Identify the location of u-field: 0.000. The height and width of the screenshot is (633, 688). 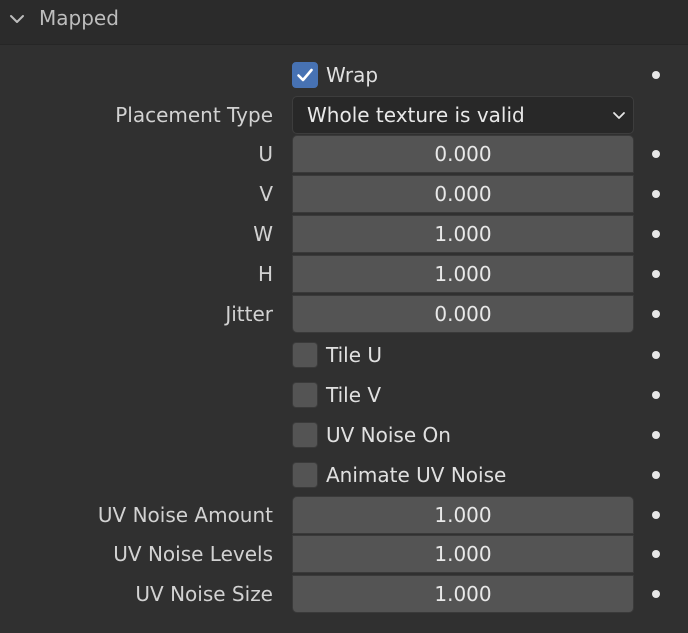
(463, 154).